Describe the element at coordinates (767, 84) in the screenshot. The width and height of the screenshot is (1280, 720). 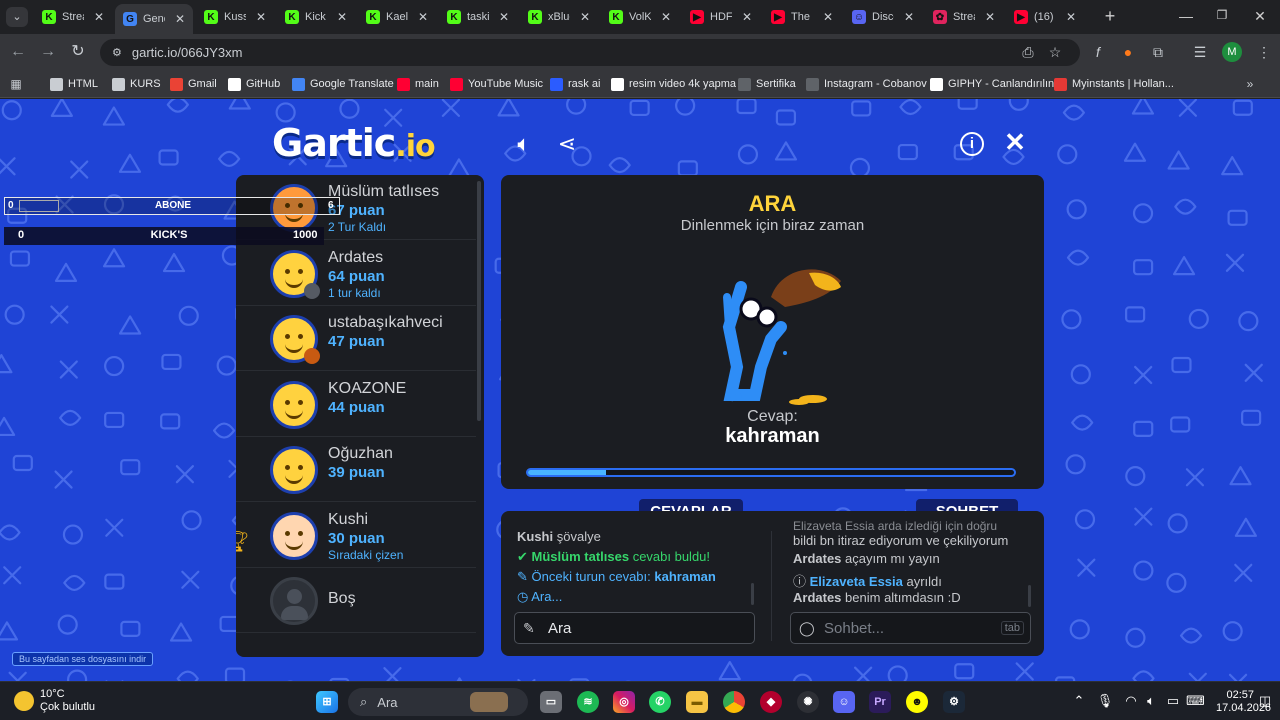
I see `bookmark-item: Sertifika` at that location.